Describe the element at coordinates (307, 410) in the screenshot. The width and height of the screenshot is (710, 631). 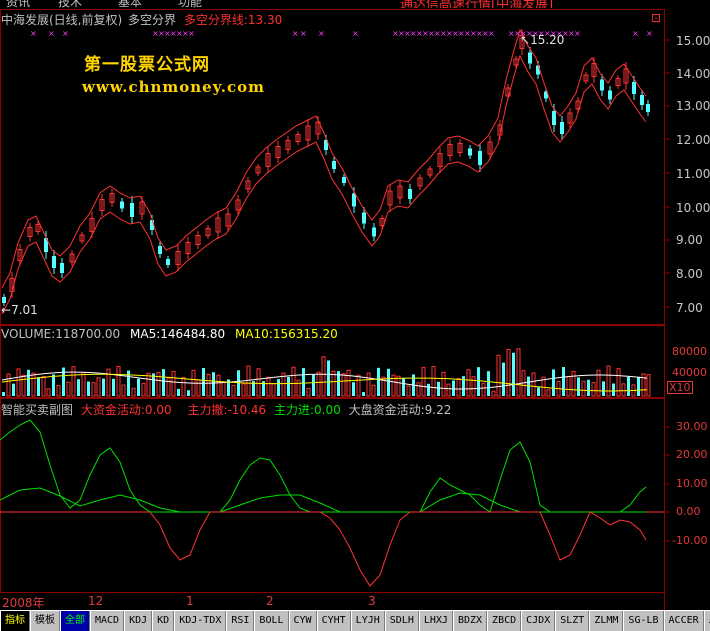
I see `main-enter-value: 主力进:0.00` at that location.